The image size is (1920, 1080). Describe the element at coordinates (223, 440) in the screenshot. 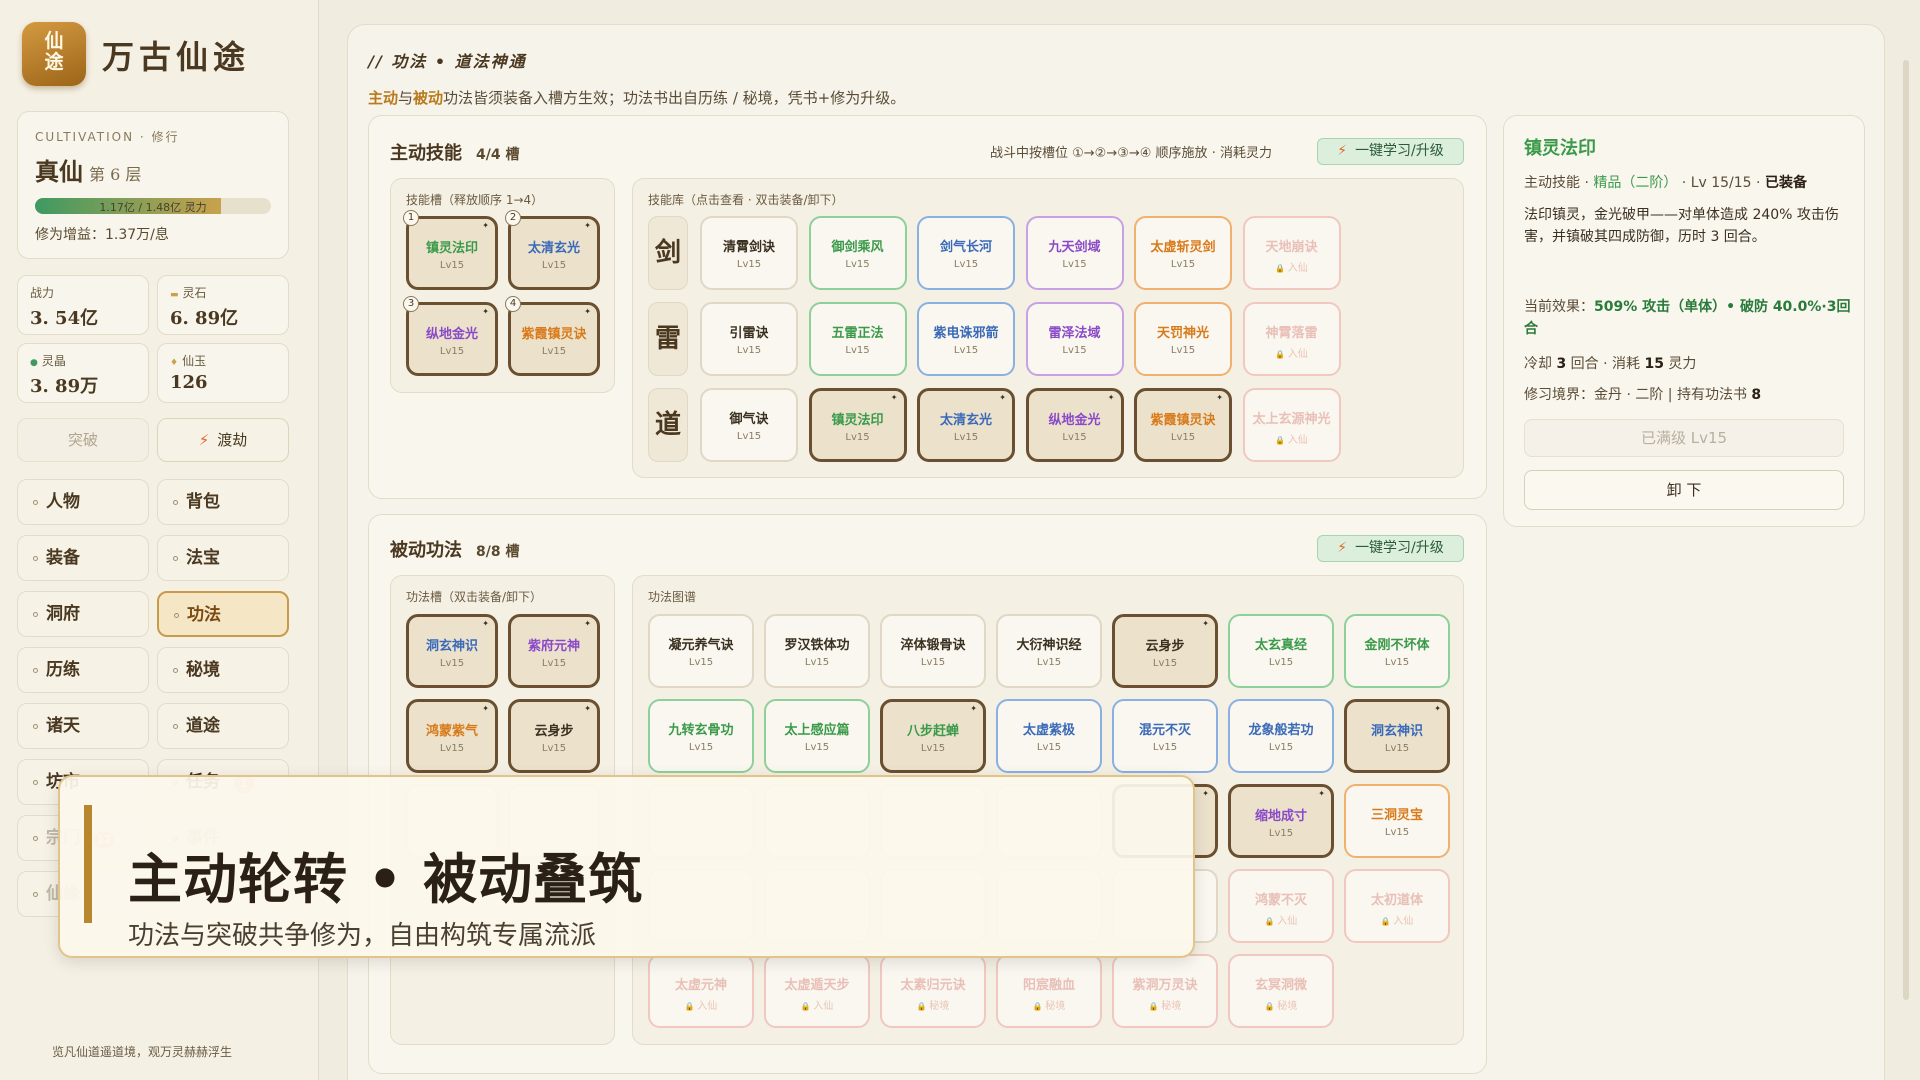

I see `tribulation-button: ⚡ 渡劫` at that location.